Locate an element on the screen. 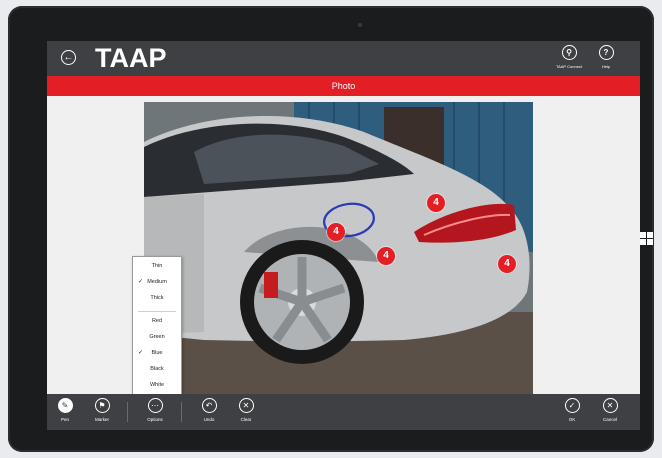  connect-icon: ⚲ is located at coordinates (569, 52).